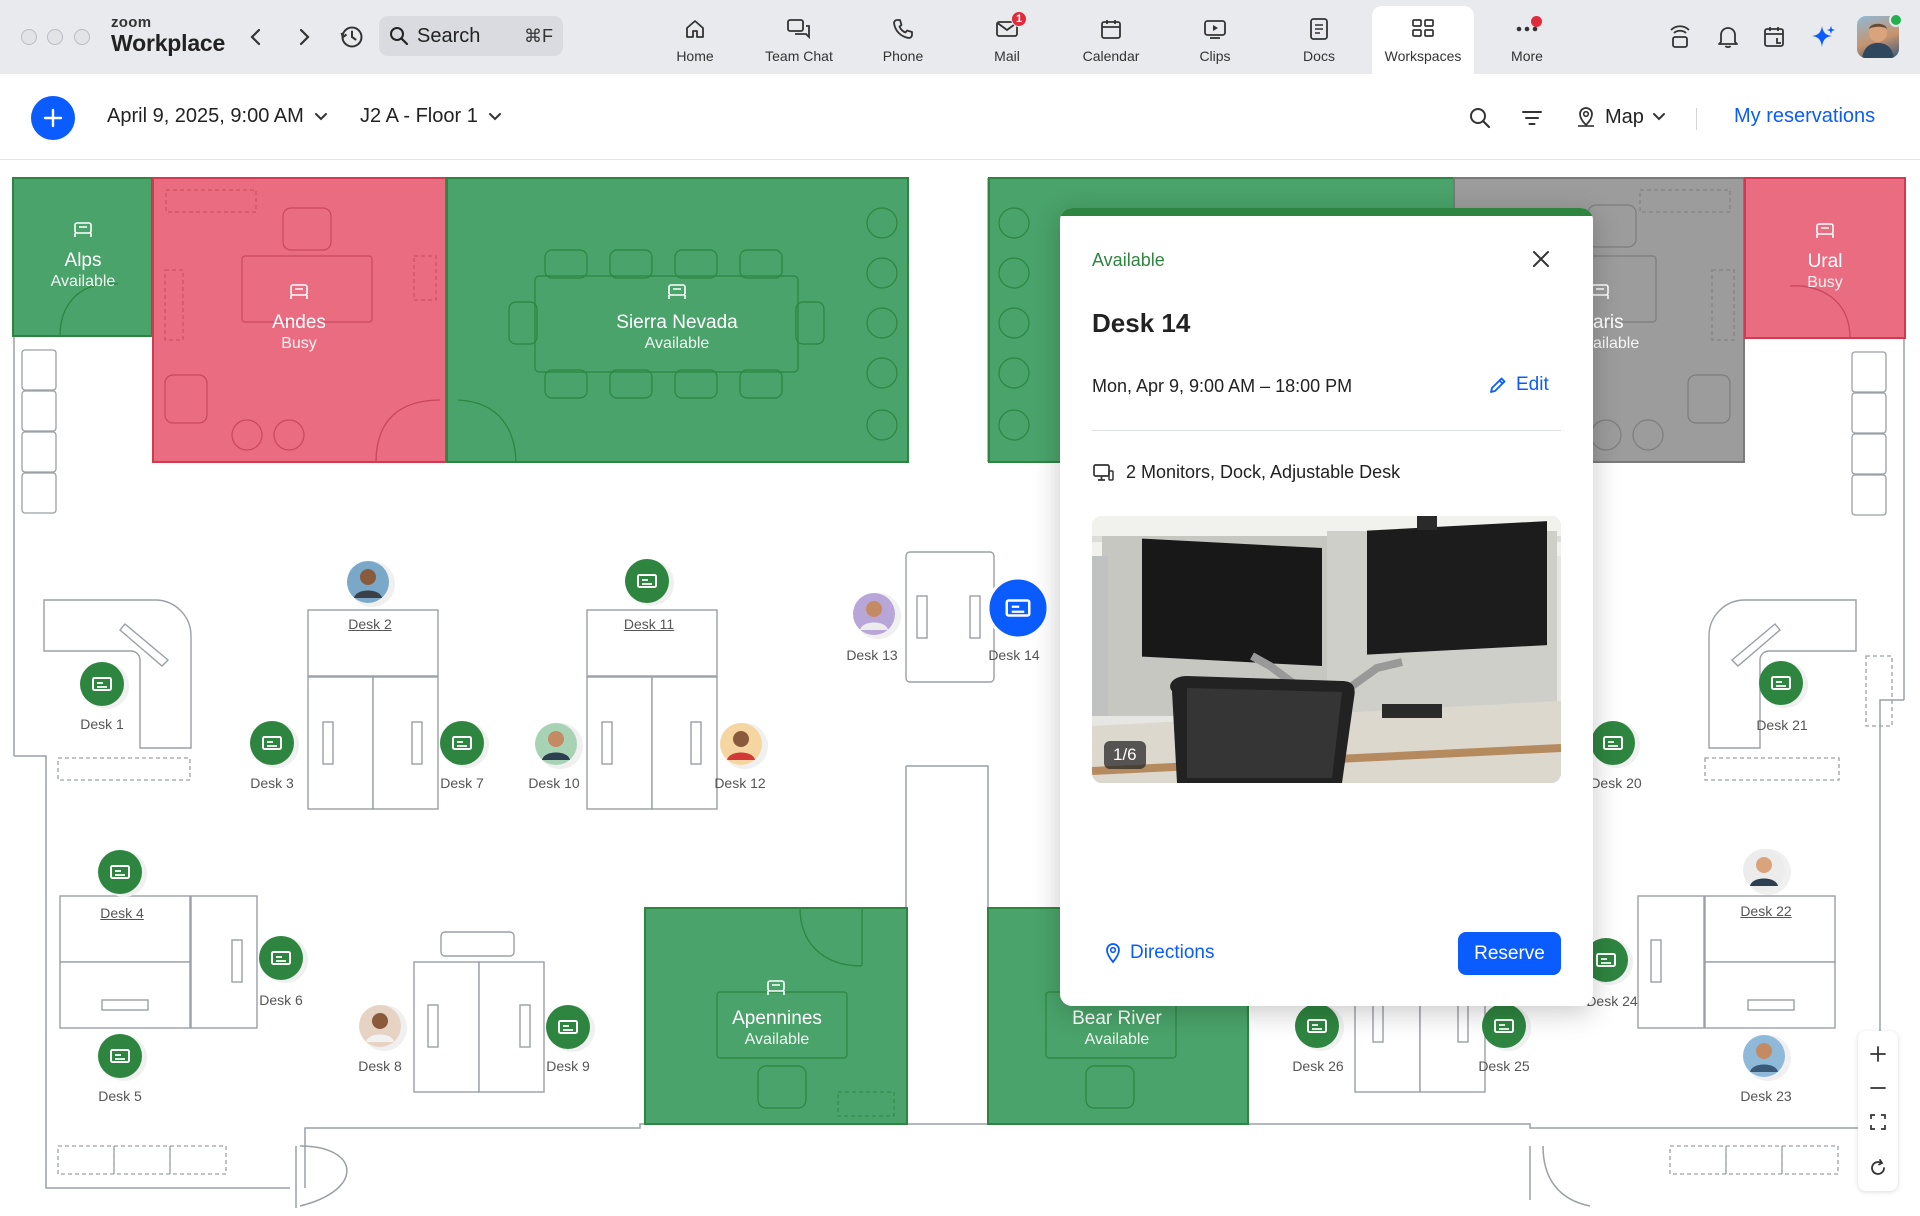 The image size is (1920, 1216). I want to click on room-status: ailable, so click(1616, 343).